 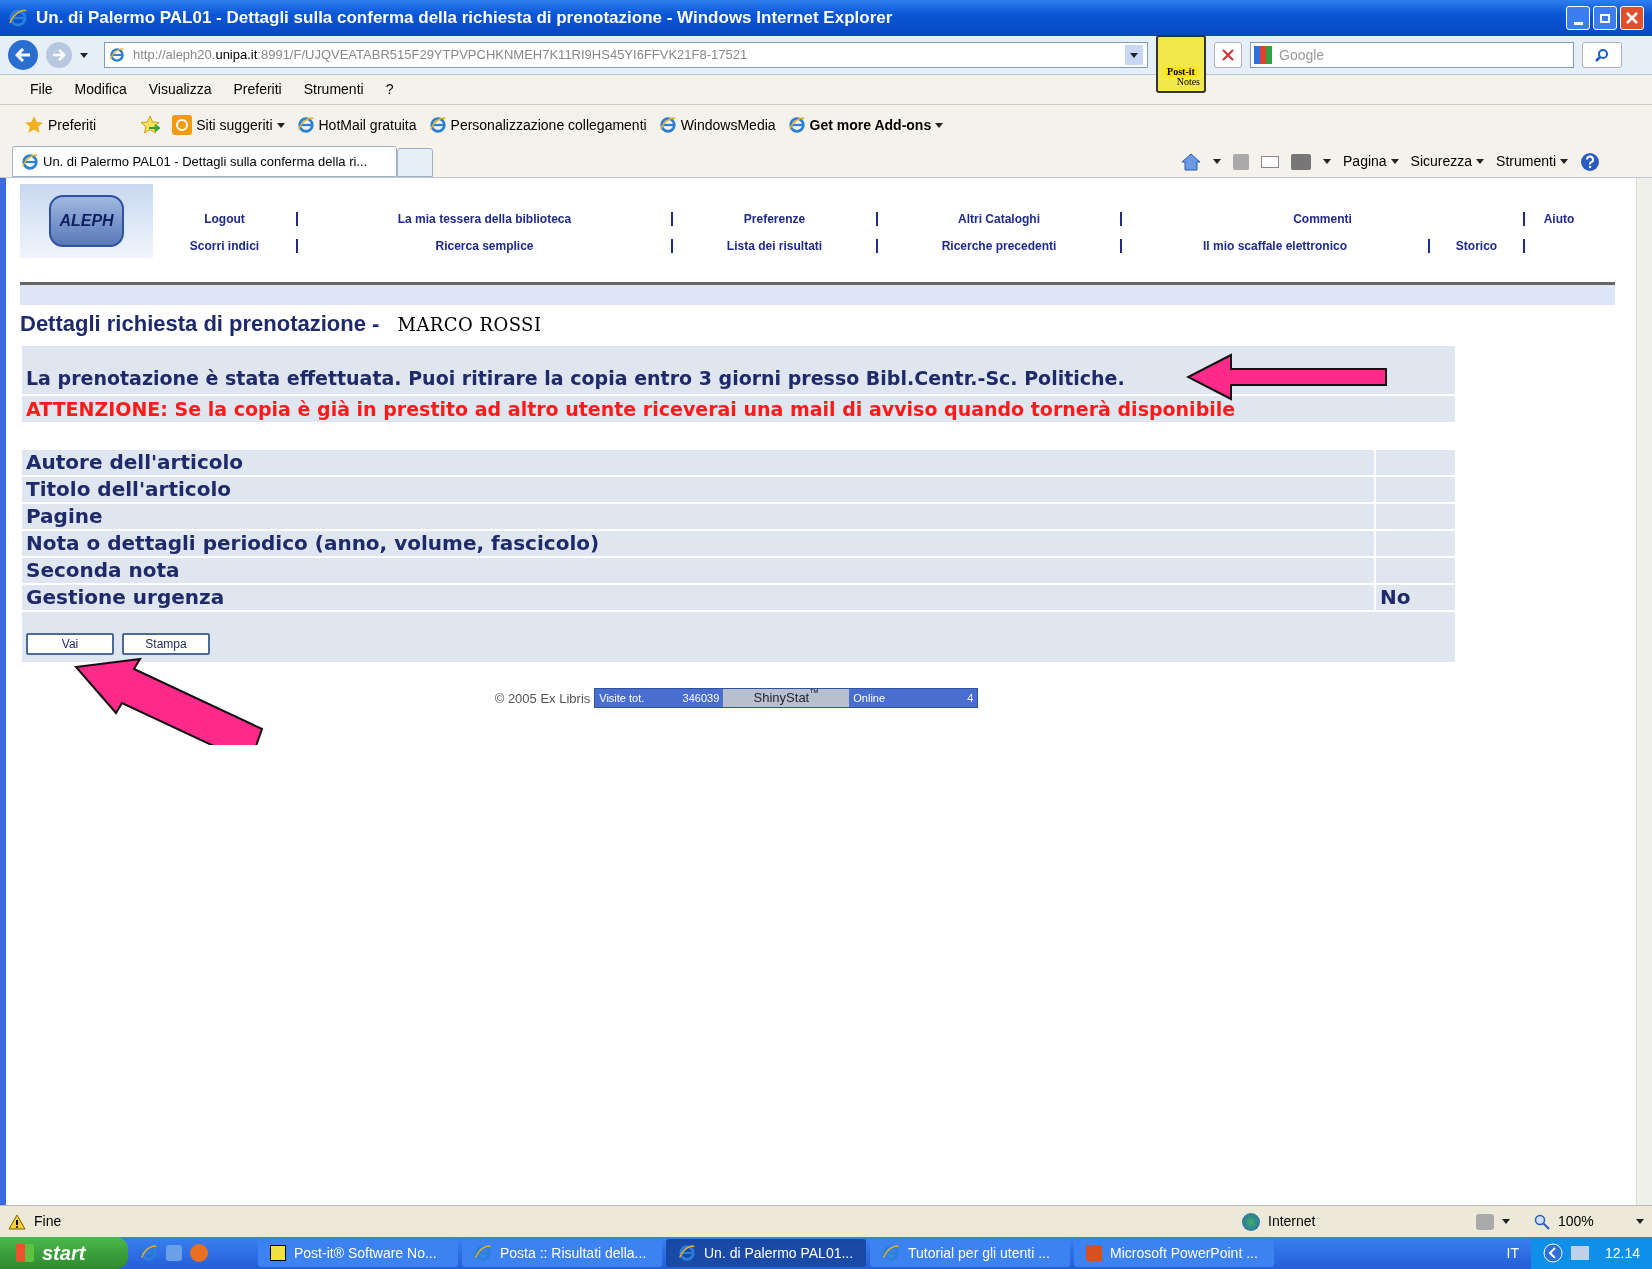 What do you see at coordinates (180, 89) in the screenshot?
I see `menu-item: Visualizza` at bounding box center [180, 89].